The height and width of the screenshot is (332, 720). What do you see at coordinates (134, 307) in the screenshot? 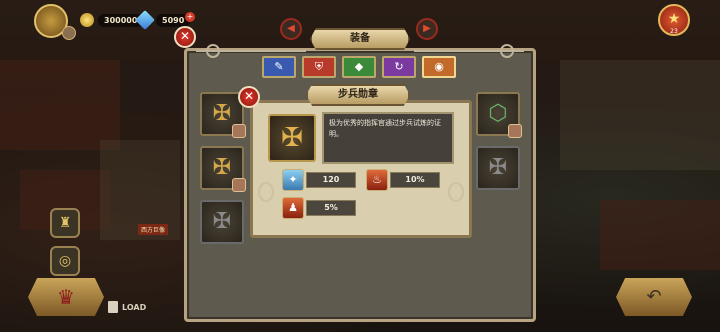
I see `load-label: LOAD` at bounding box center [134, 307].